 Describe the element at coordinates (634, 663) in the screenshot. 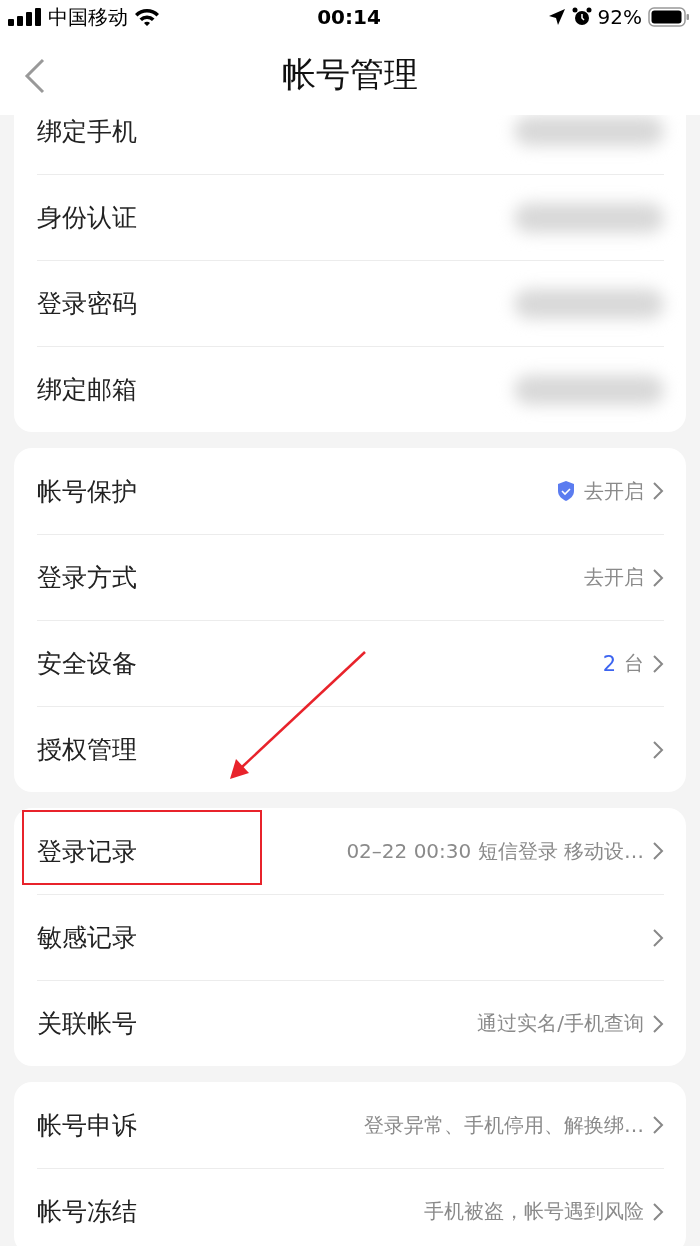

I see `count-unit: 台` at that location.